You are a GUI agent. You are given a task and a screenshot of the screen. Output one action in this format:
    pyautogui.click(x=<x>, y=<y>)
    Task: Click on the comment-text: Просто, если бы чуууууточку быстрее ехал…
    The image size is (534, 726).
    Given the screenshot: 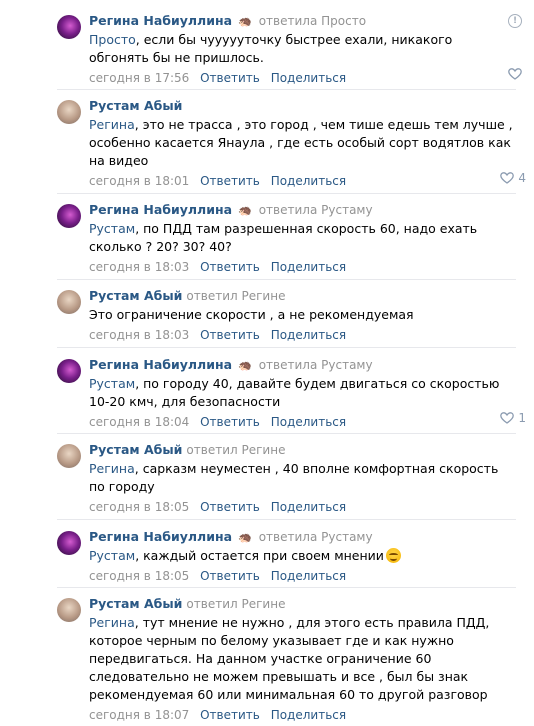 What is the action you would take?
    pyautogui.click(x=271, y=48)
    